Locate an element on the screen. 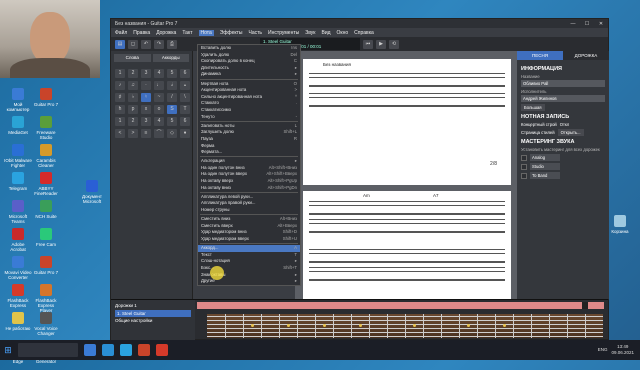  note-menu-item: Альтерация ▸ is located at coordinates (249, 161).